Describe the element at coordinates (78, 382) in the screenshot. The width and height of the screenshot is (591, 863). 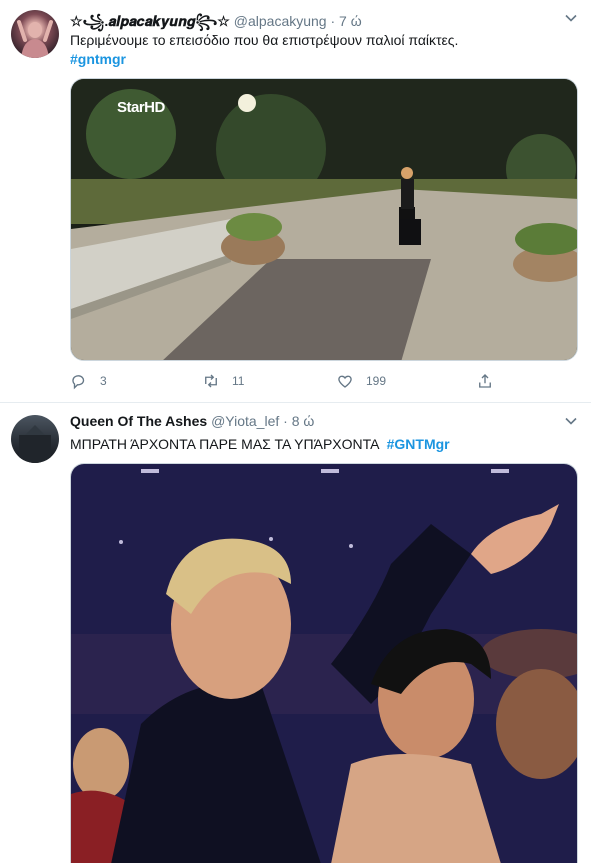
I see `reply-icon` at that location.